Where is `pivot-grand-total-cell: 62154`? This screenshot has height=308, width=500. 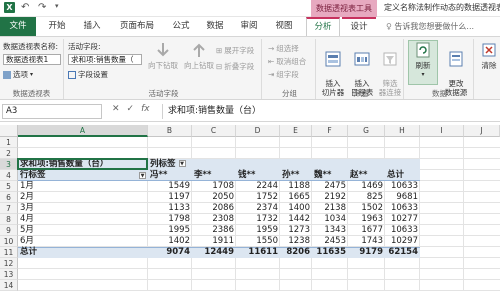 pivot-grand-total-cell: 62154 is located at coordinates (402, 252).